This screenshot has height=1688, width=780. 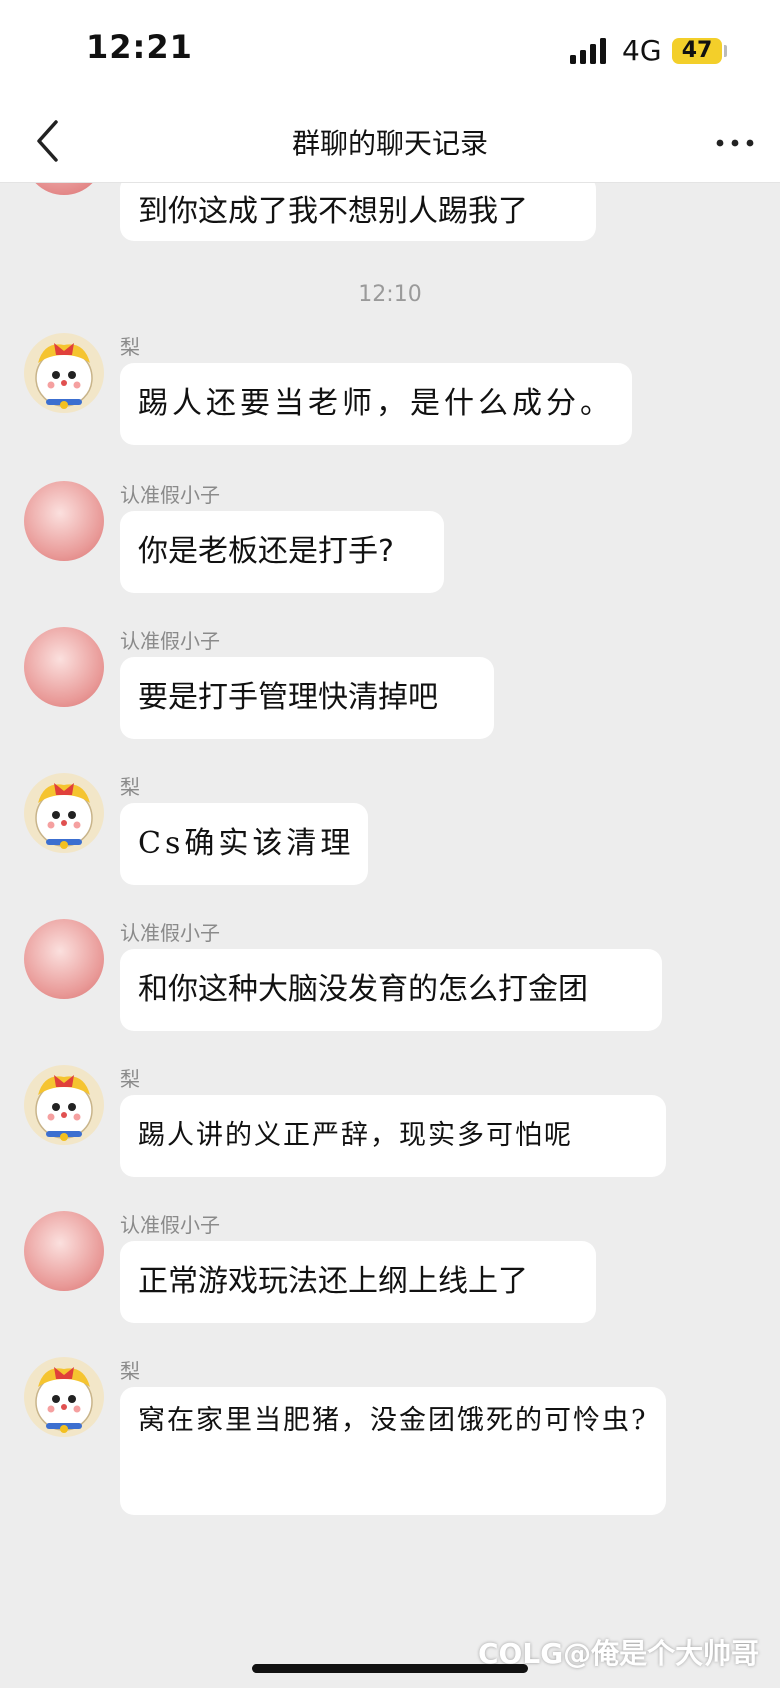 What do you see at coordinates (282, 552) in the screenshot?
I see `message-bubble: 你是老板还是打手?` at bounding box center [282, 552].